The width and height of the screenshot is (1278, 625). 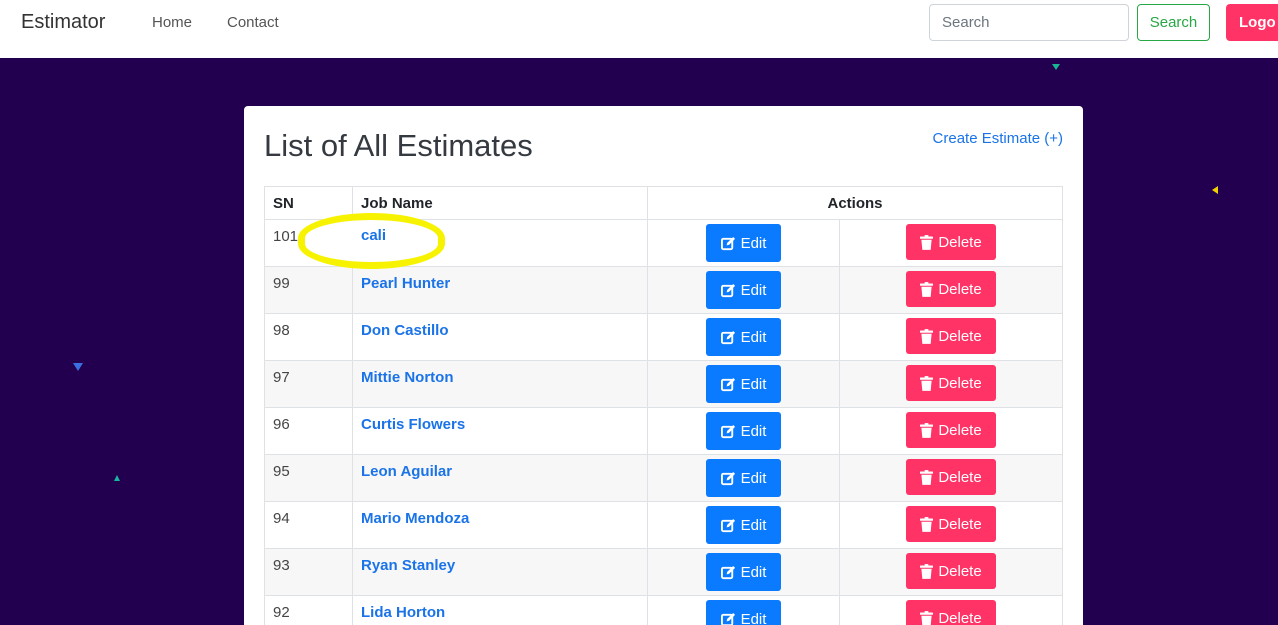 What do you see at coordinates (1173, 22) in the screenshot?
I see `search-button: Search` at bounding box center [1173, 22].